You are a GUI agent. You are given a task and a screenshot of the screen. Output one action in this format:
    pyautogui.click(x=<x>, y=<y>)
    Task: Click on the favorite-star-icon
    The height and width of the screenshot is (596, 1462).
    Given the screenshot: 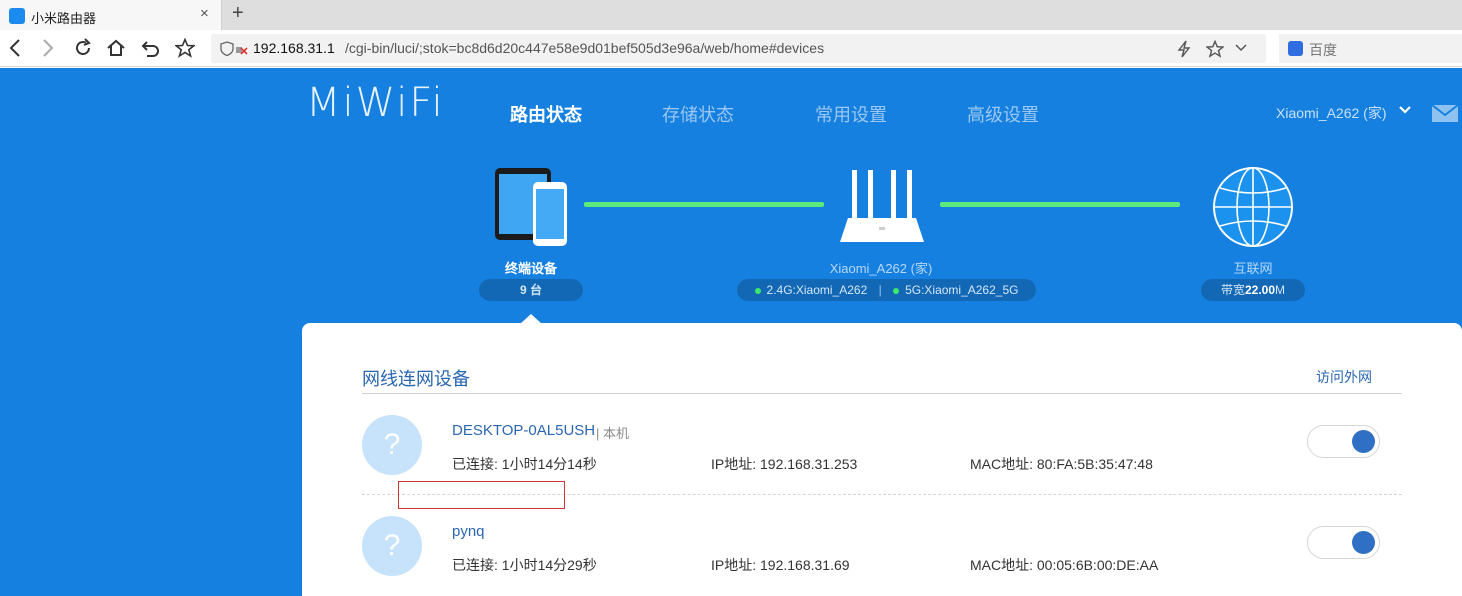 What is the action you would take?
    pyautogui.click(x=1215, y=49)
    